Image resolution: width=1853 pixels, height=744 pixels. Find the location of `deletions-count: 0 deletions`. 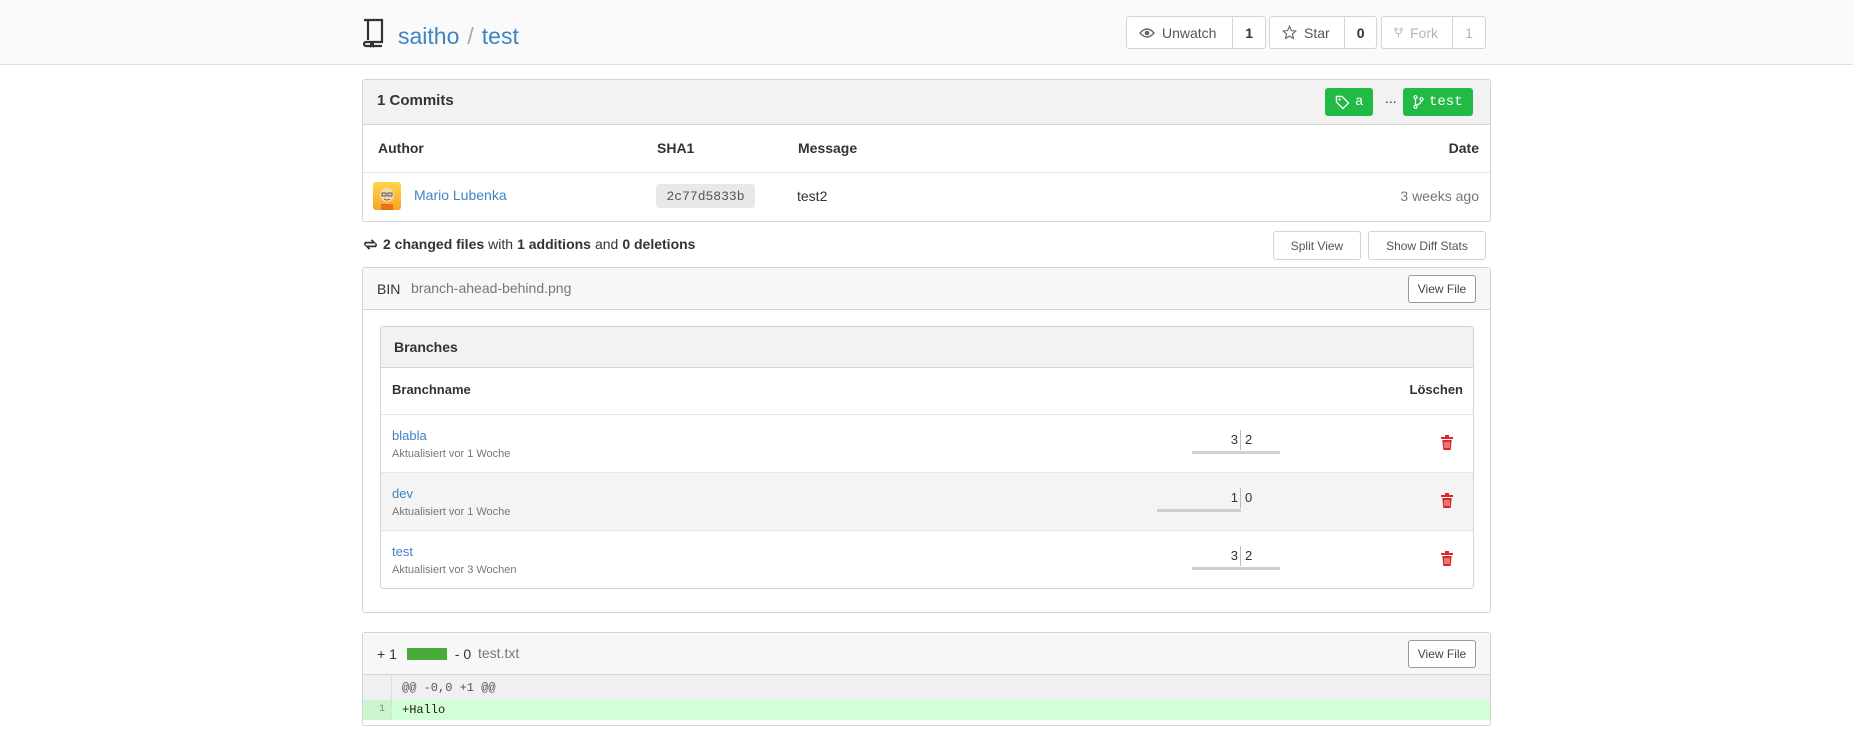

deletions-count: 0 deletions is located at coordinates (659, 244).